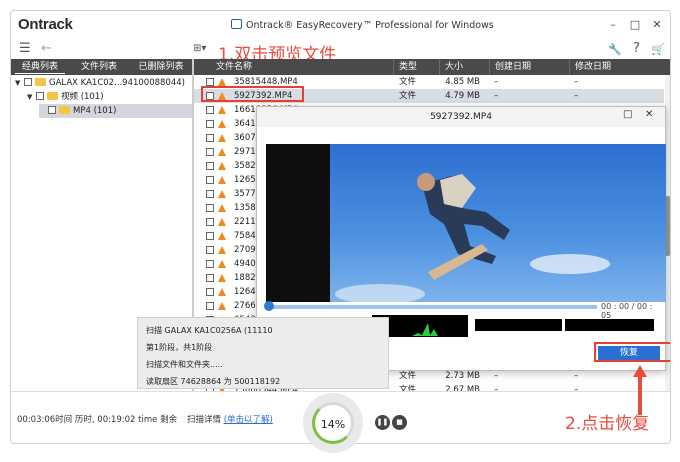  I want to click on wrench-icon: 🔧, so click(615, 49).